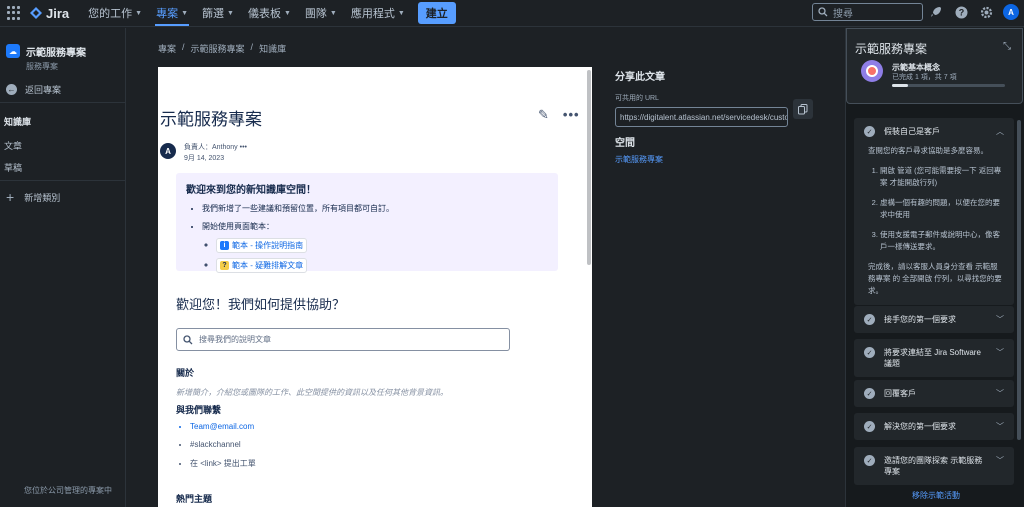  Describe the element at coordinates (436, 13) in the screenshot. I see `create-button: 建立` at that location.